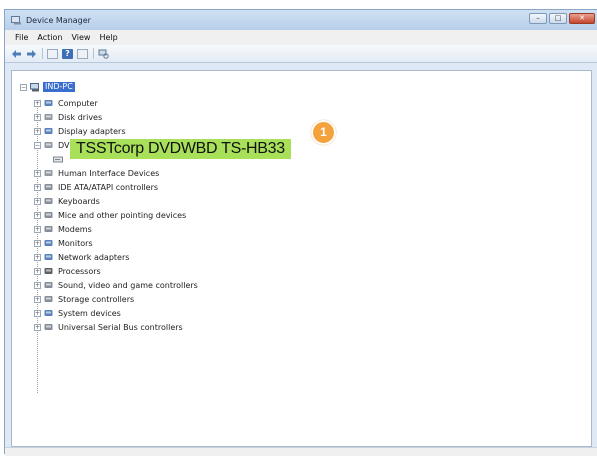 The height and width of the screenshot is (456, 597). What do you see at coordinates (128, 285) in the screenshot?
I see `tree-item-label: Sound, video and game controllers` at bounding box center [128, 285].